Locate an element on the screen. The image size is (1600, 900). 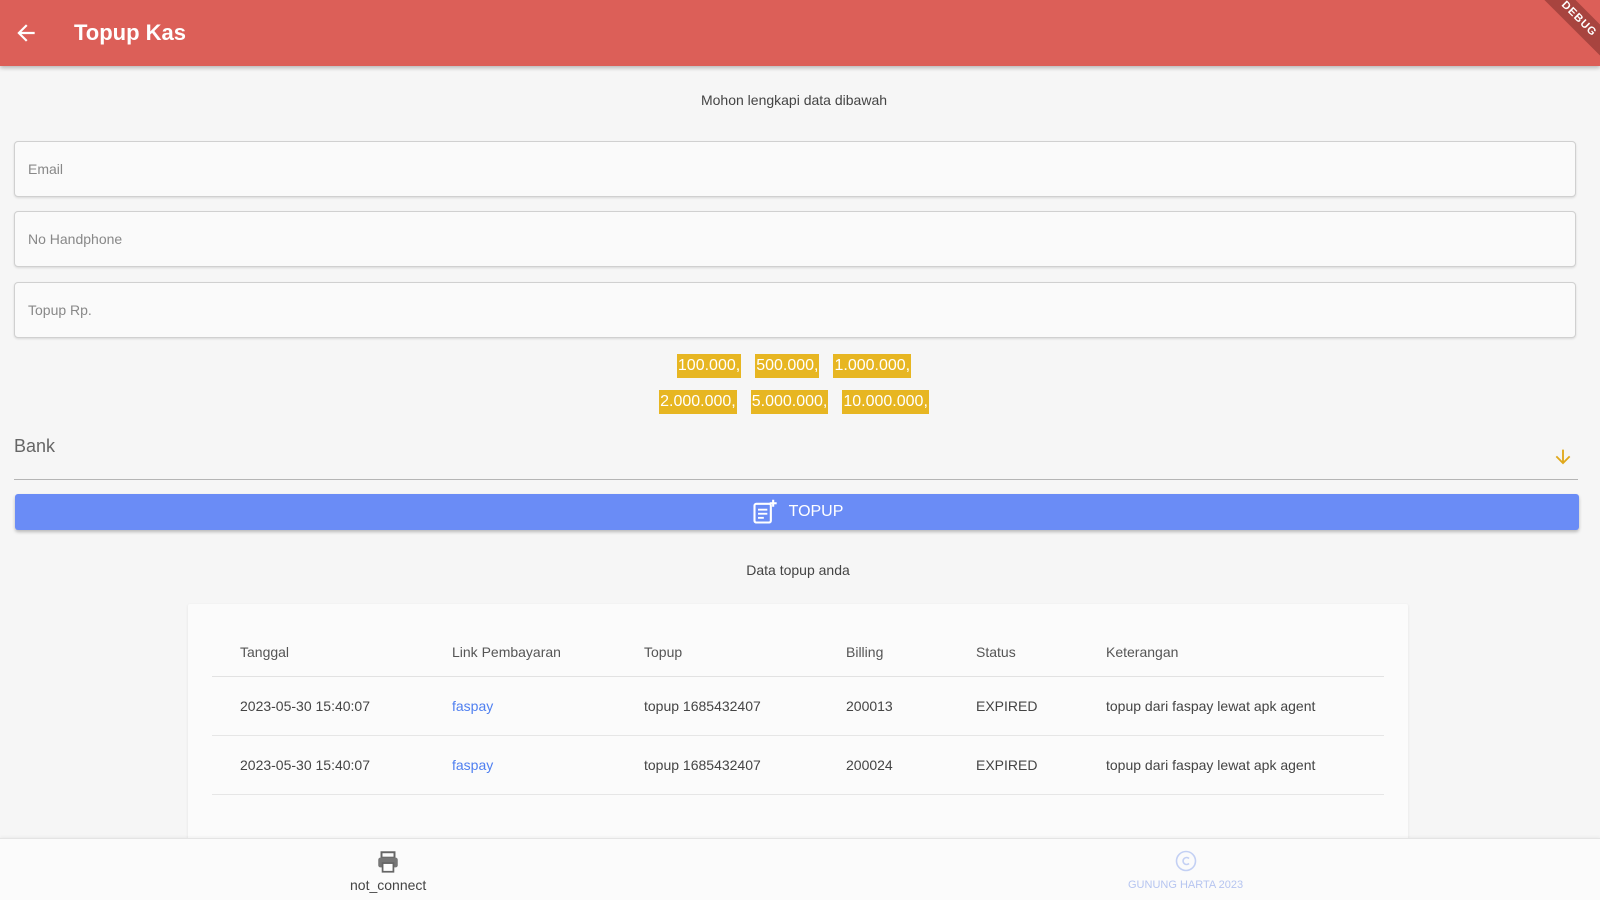
bank-label: Bank is located at coordinates (35, 446).